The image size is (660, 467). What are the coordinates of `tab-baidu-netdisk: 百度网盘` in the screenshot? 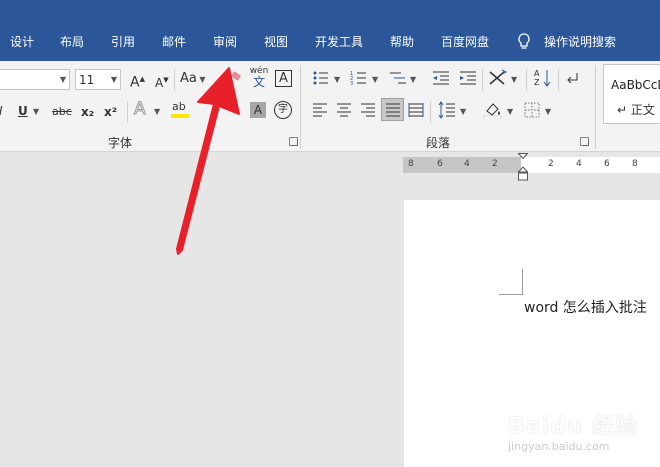 It's located at (465, 42).